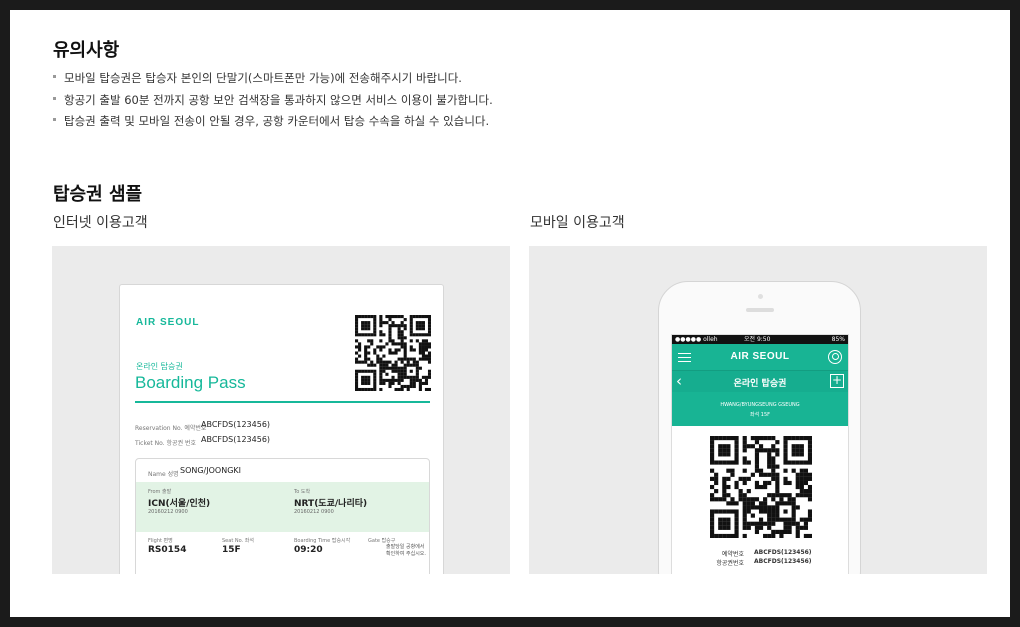 This screenshot has height=627, width=1020. Describe the element at coordinates (696, 339) in the screenshot. I see `carrier-text: ●●●●● olleh` at that location.